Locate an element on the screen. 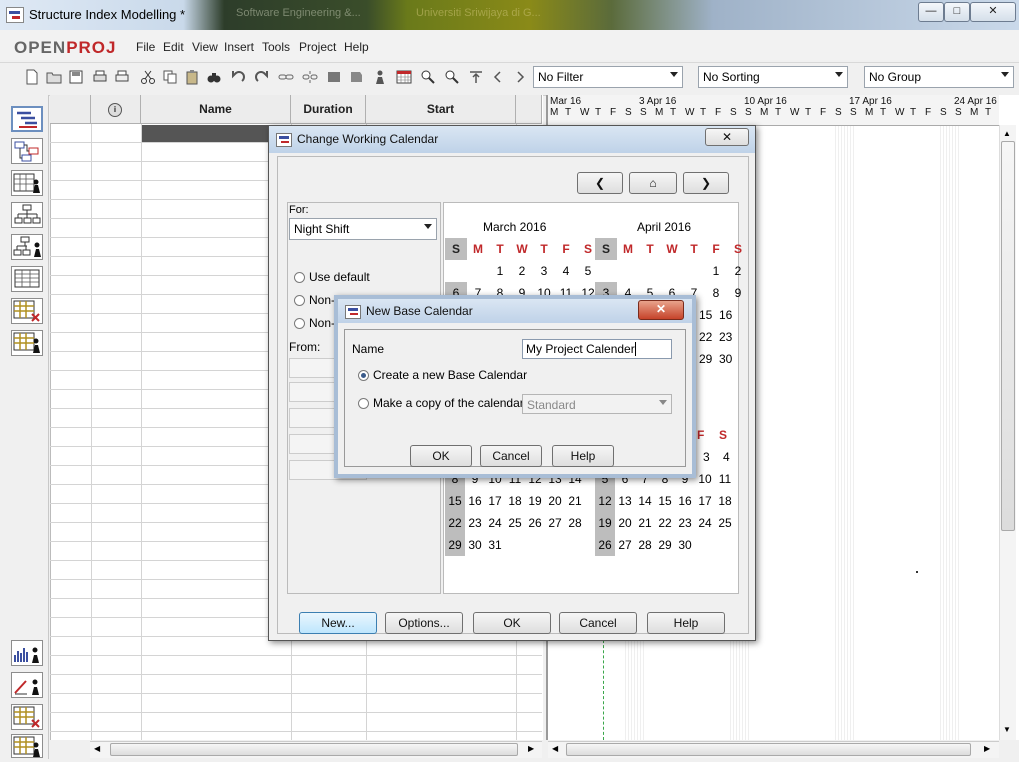 The width and height of the screenshot is (1019, 762). open-folder-icon is located at coordinates (54, 77).